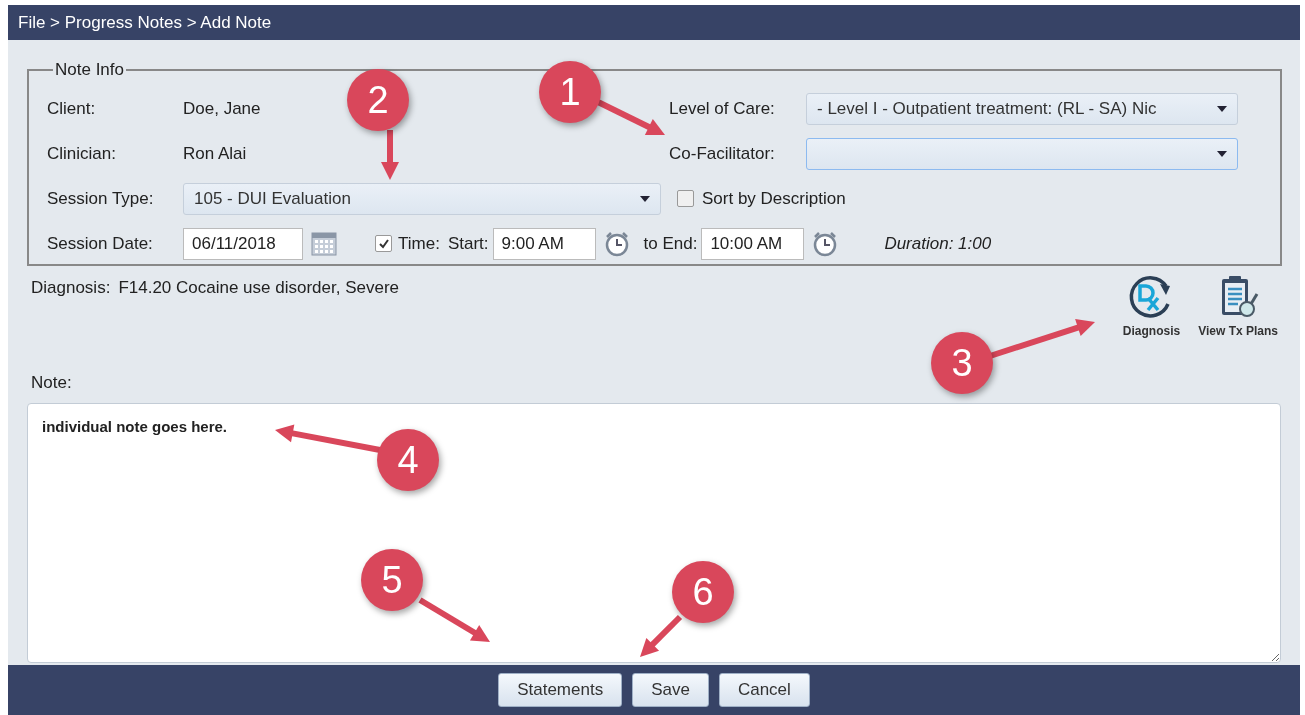 This screenshot has height=715, width=1305. I want to click on note-label: Note:, so click(52, 383).